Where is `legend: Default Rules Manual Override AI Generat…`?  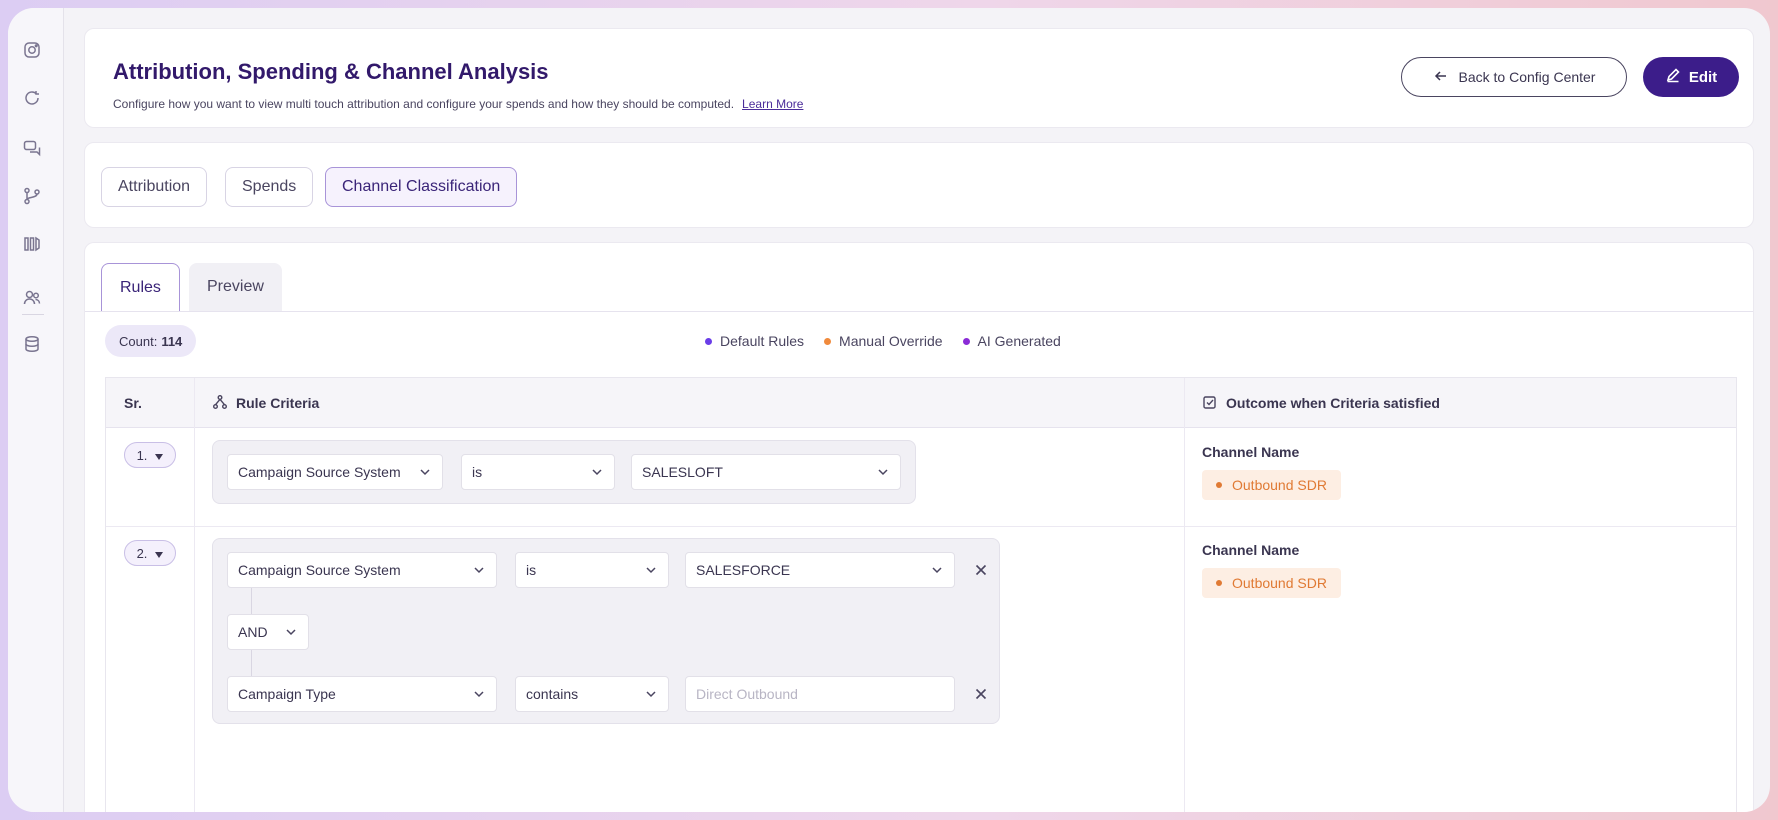
legend: Default Rules Manual Override AI Generat… is located at coordinates (883, 341).